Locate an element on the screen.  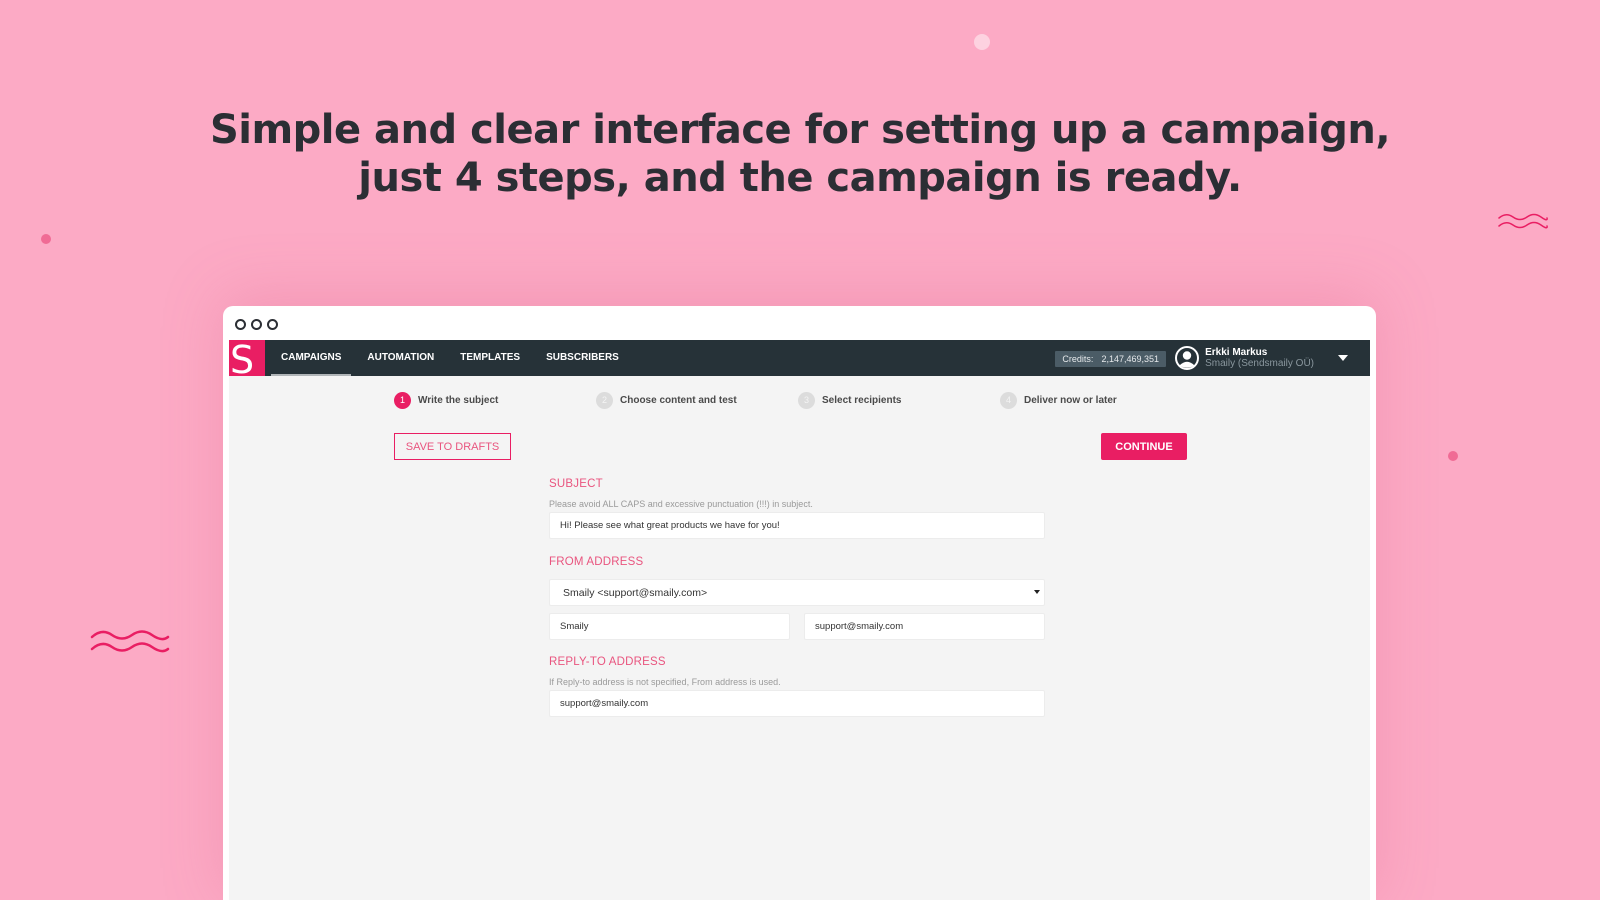
from-email-input is located at coordinates (924, 626).